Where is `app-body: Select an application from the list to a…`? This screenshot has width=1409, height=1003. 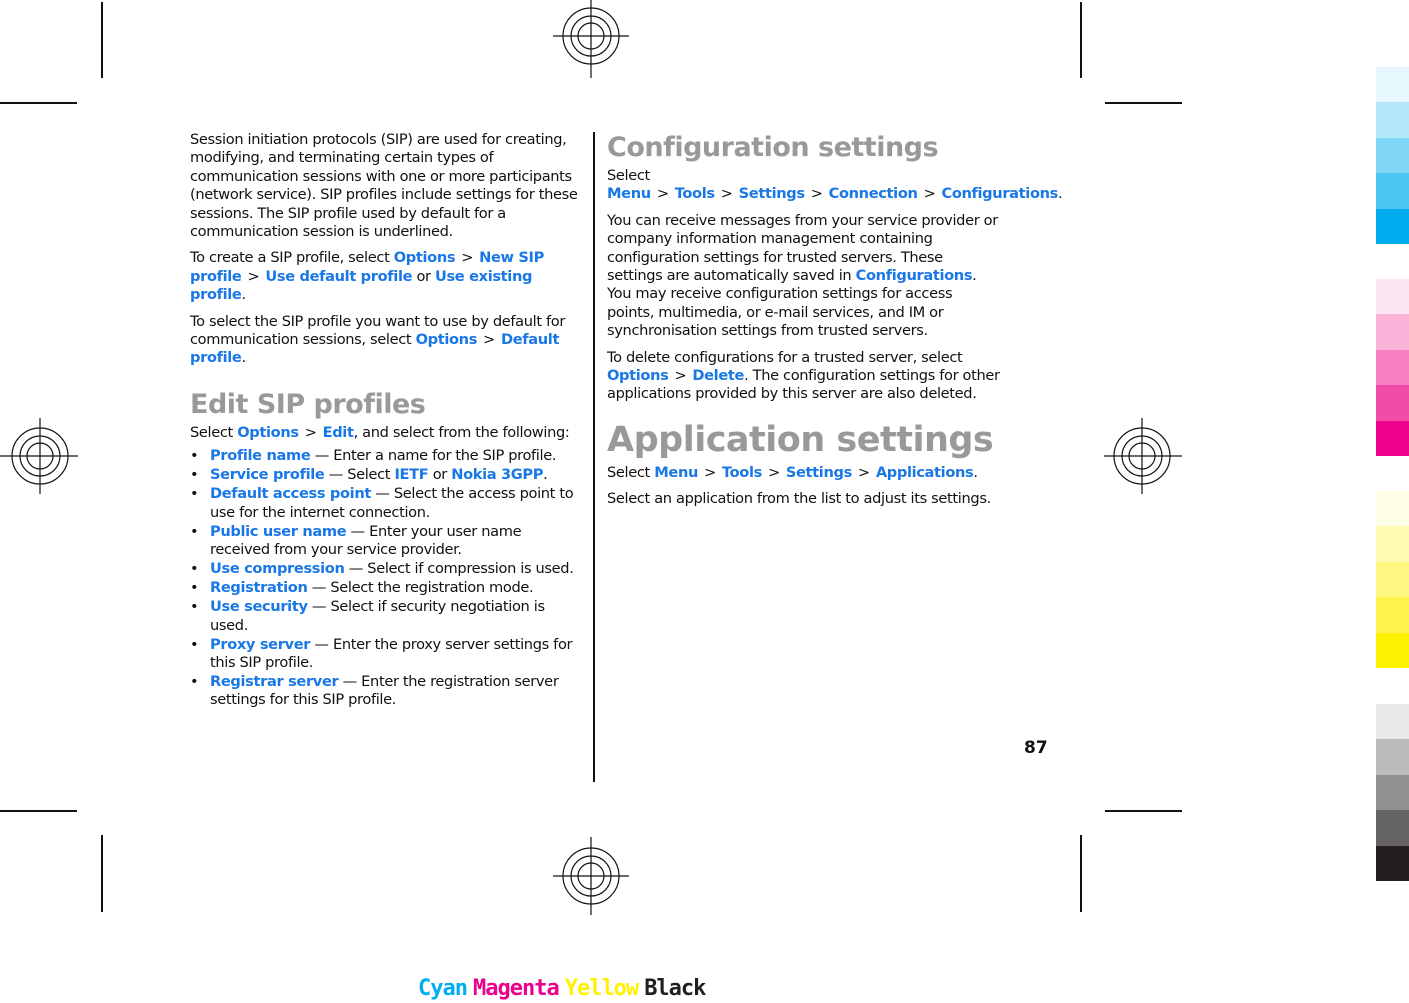
app-body: Select an application from the list to a… is located at coordinates (799, 499).